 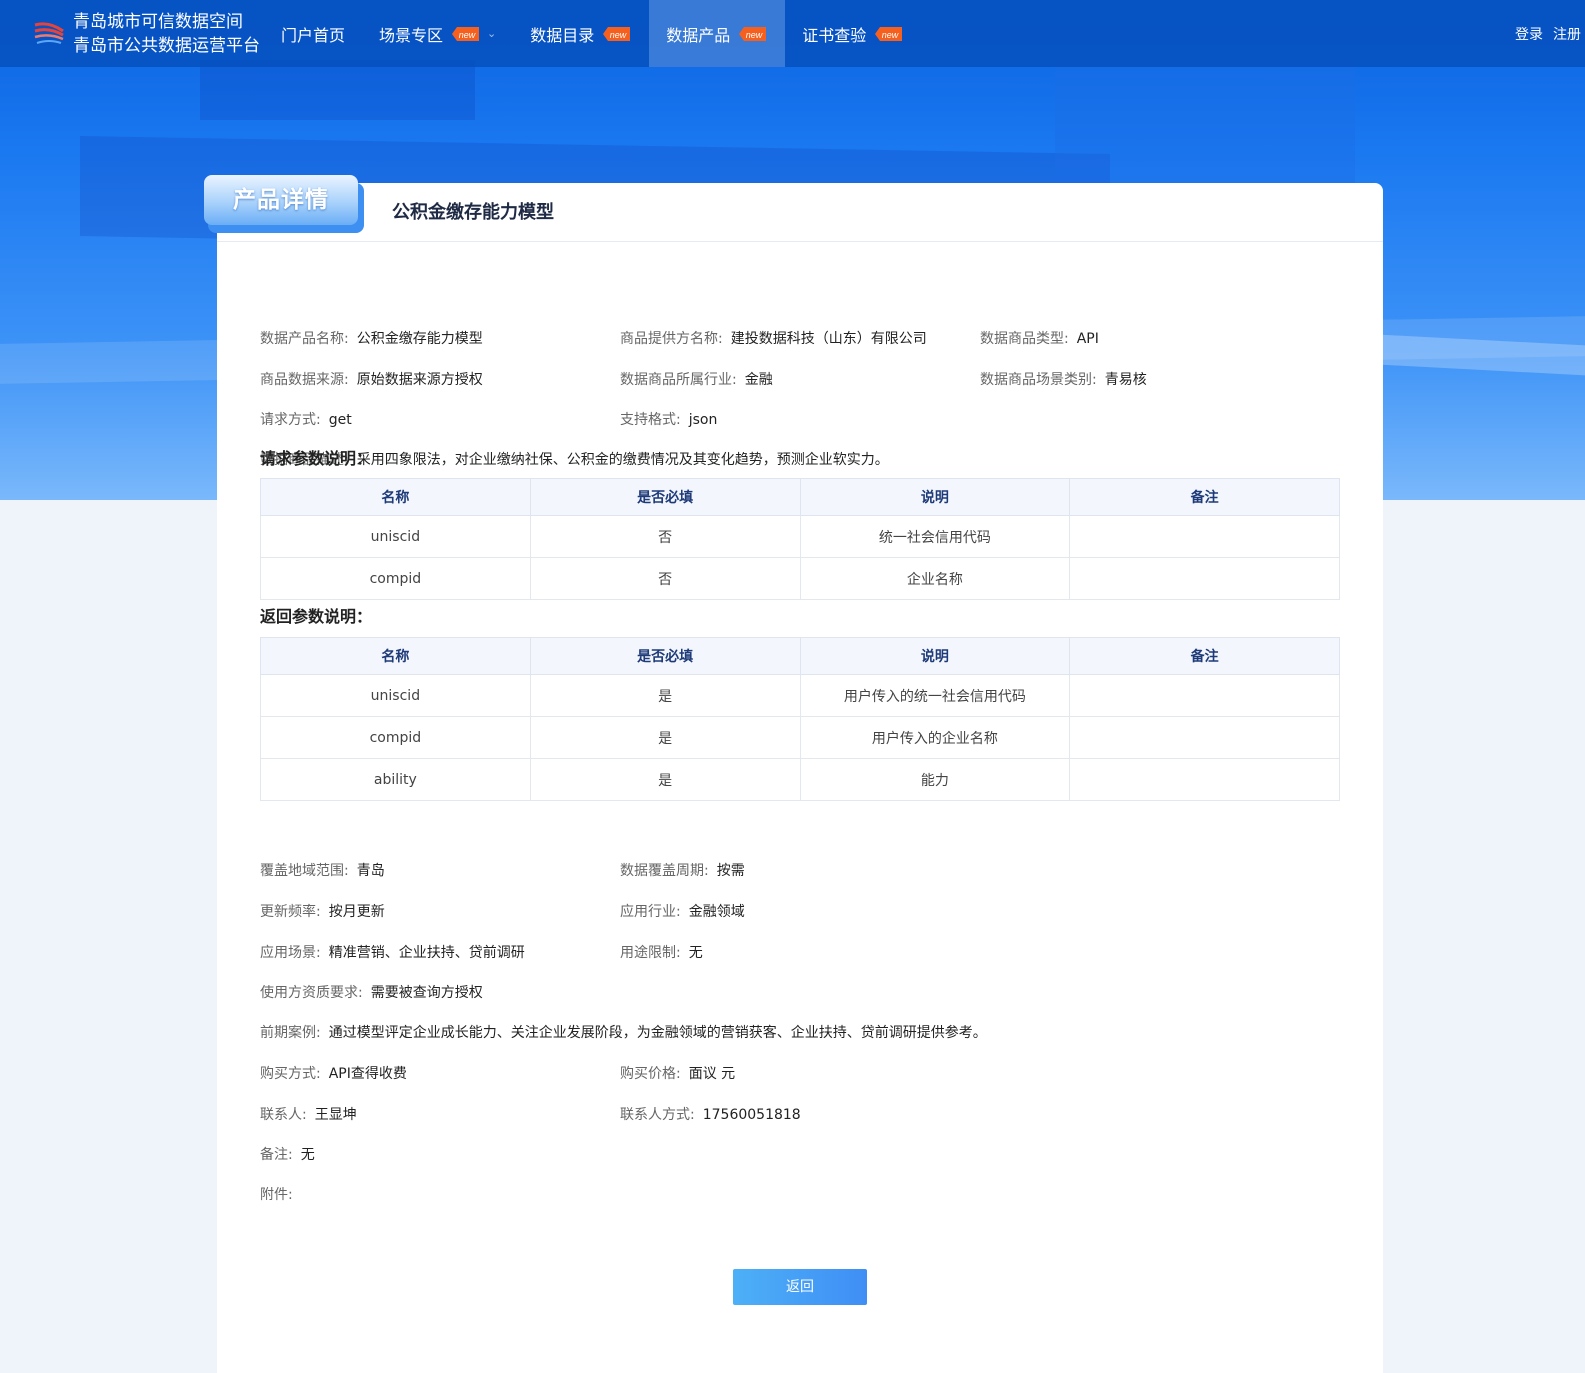 I want to click on field-method: 请求方式: get, so click(x=306, y=420).